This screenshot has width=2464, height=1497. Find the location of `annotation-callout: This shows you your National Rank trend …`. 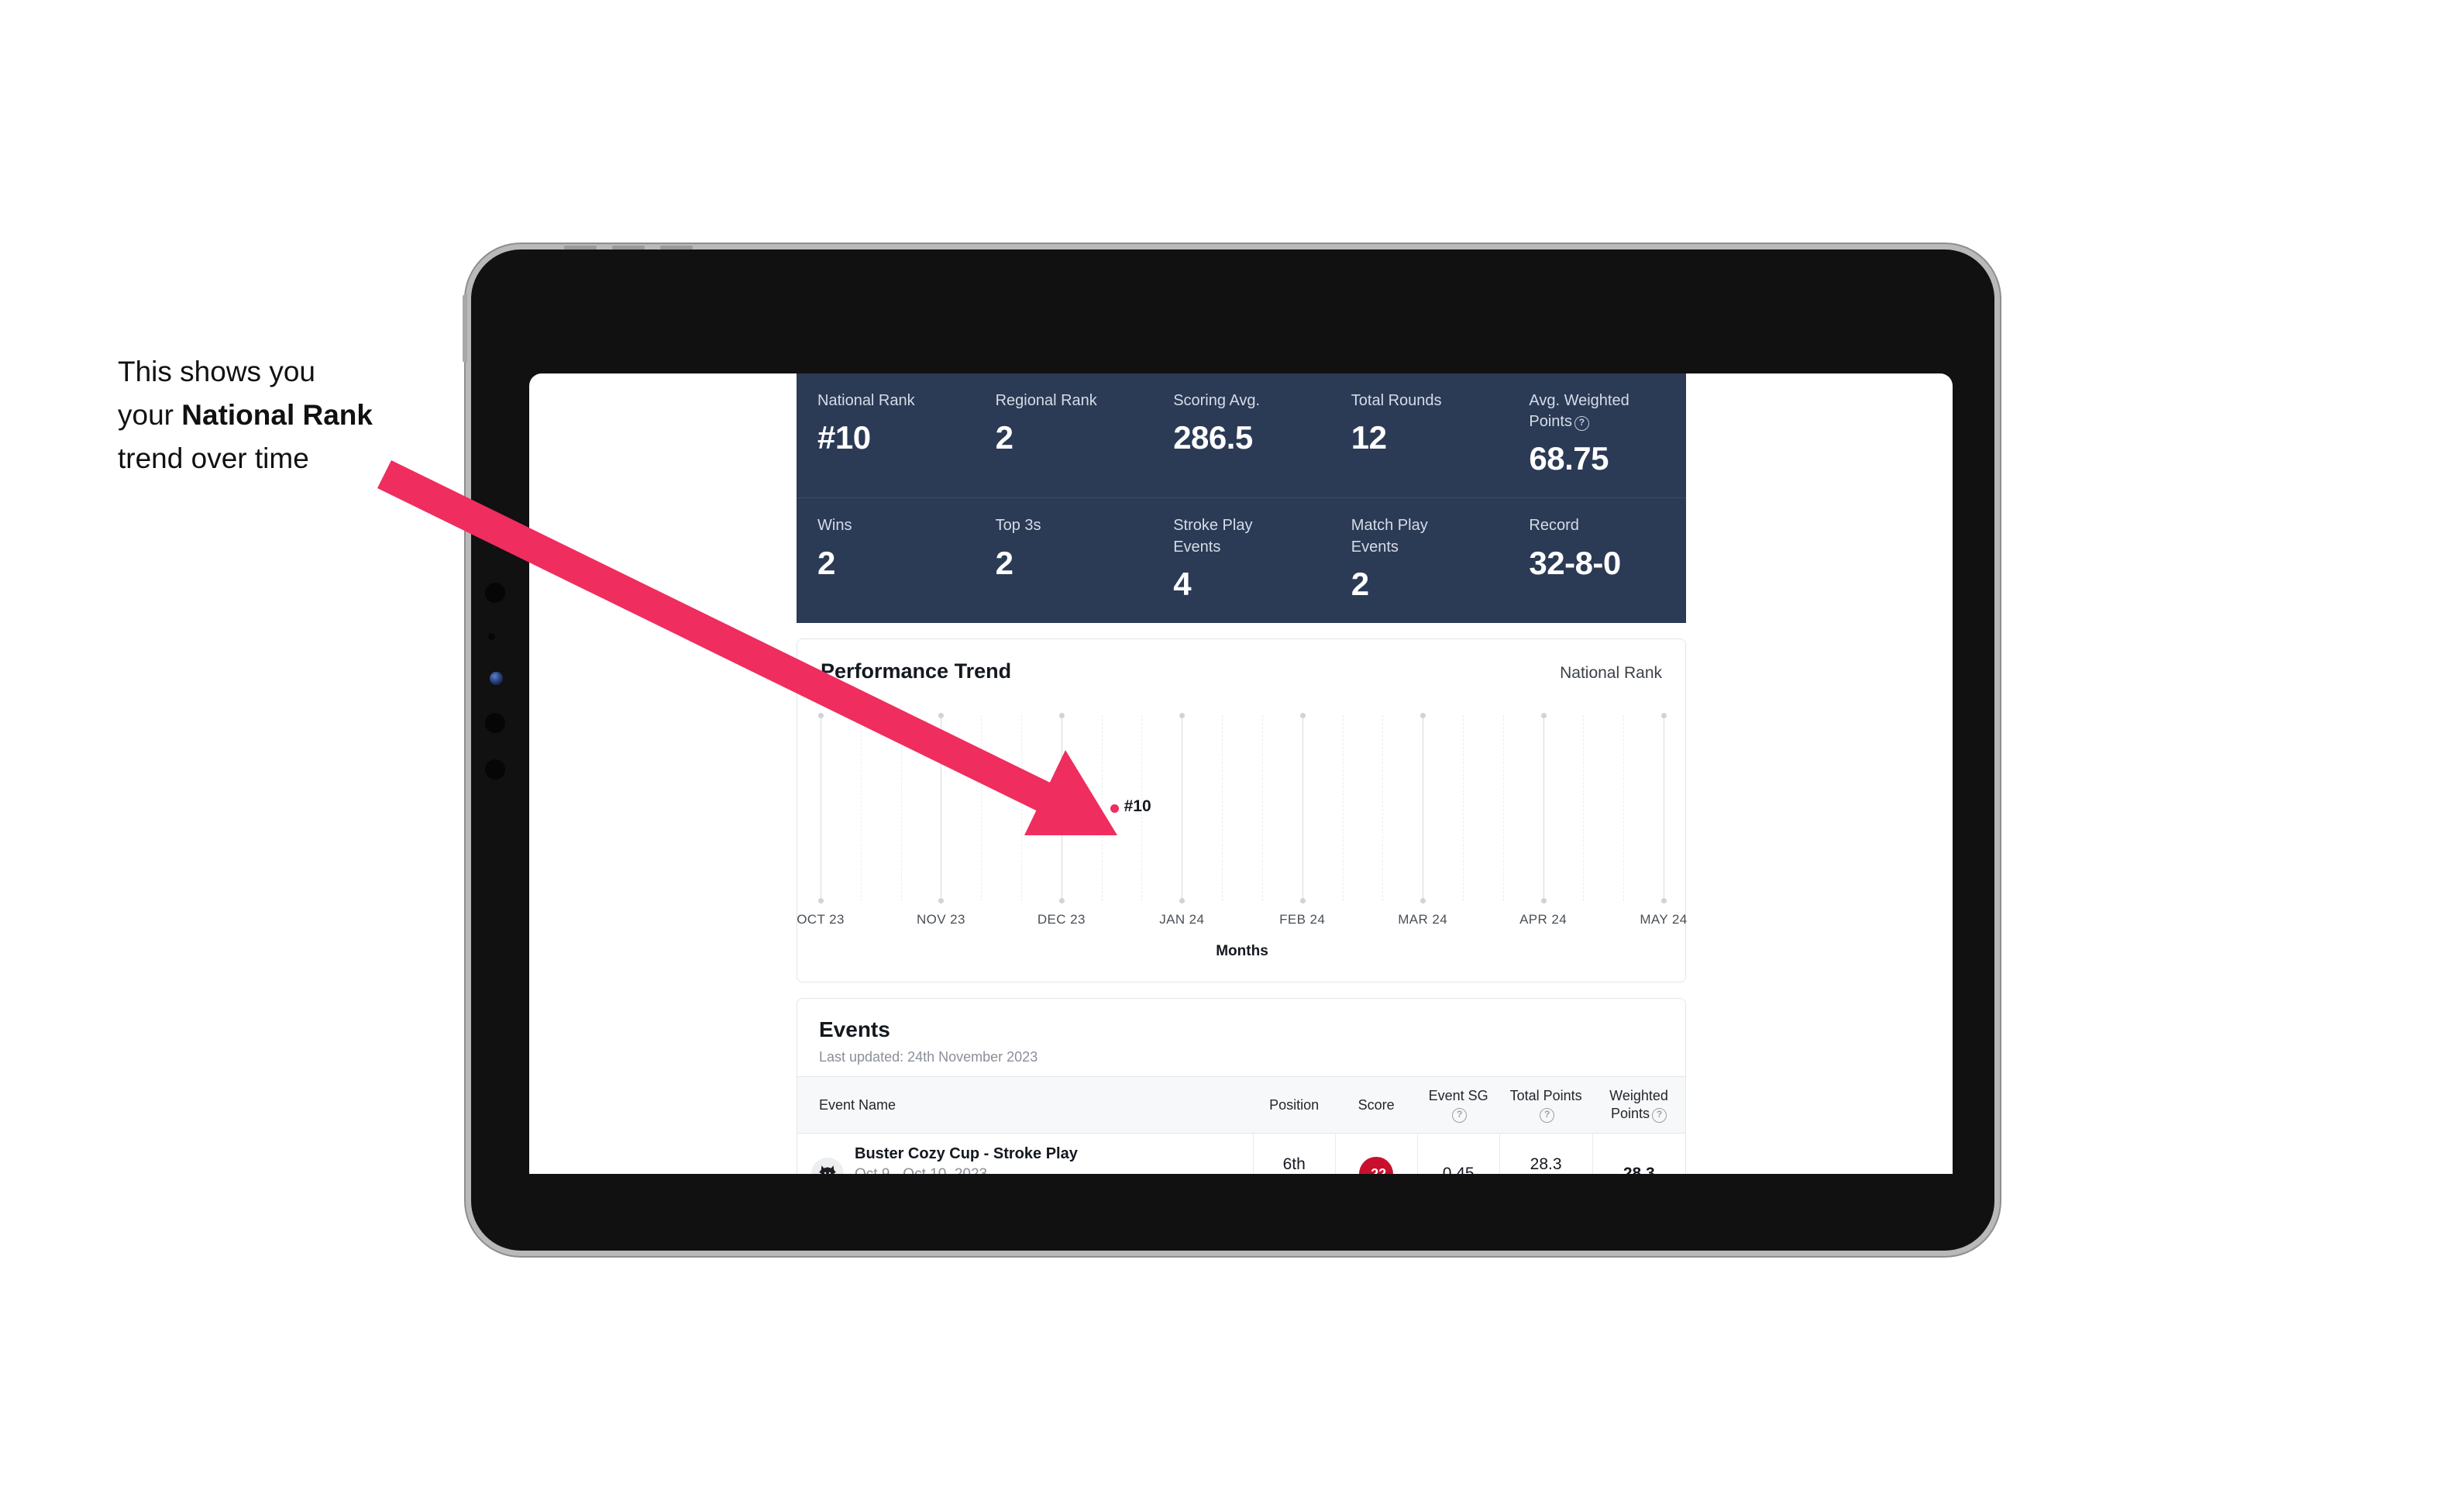

annotation-callout: This shows you your National Rank trend … is located at coordinates (273, 416).